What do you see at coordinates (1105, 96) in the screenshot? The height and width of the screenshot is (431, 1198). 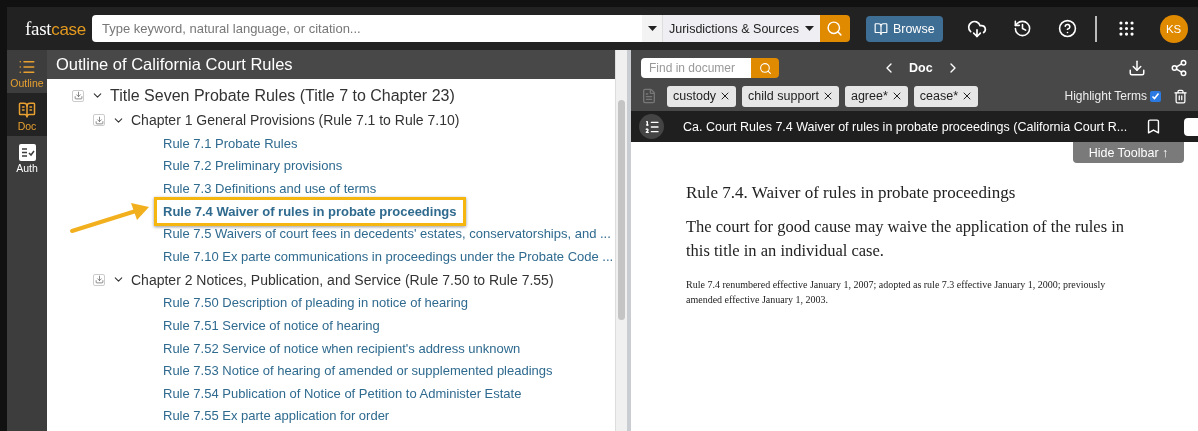 I see `highlight-terms-label: Highlight Terms` at bounding box center [1105, 96].